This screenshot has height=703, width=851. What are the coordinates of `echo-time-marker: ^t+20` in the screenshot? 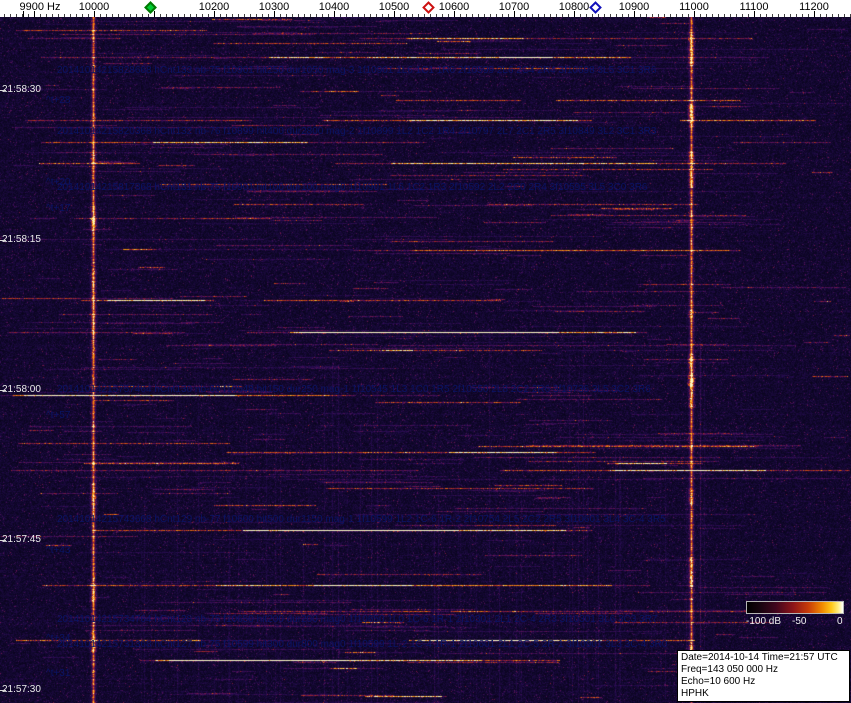 It's located at (58, 182).